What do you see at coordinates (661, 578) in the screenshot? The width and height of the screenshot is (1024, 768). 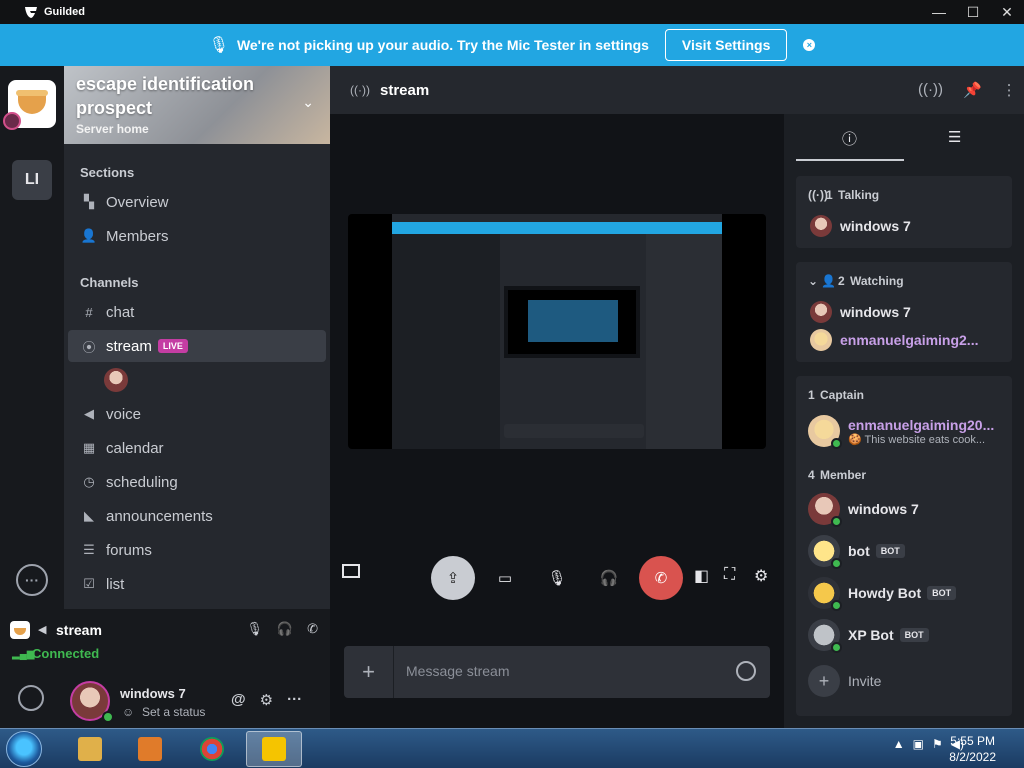 I see `end-call-button: ✆` at bounding box center [661, 578].